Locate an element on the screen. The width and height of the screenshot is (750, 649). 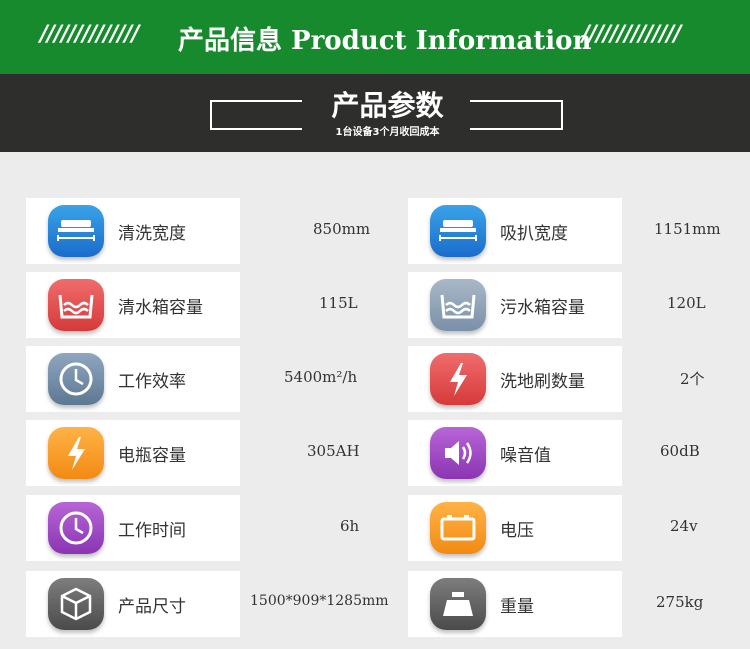
battery-icon is located at coordinates (458, 528).